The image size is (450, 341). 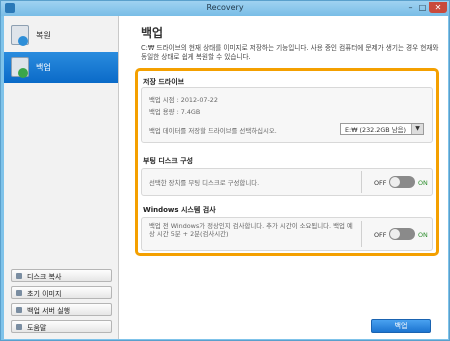 I want to click on sidebar-item-label: 복원, so click(x=43, y=35).